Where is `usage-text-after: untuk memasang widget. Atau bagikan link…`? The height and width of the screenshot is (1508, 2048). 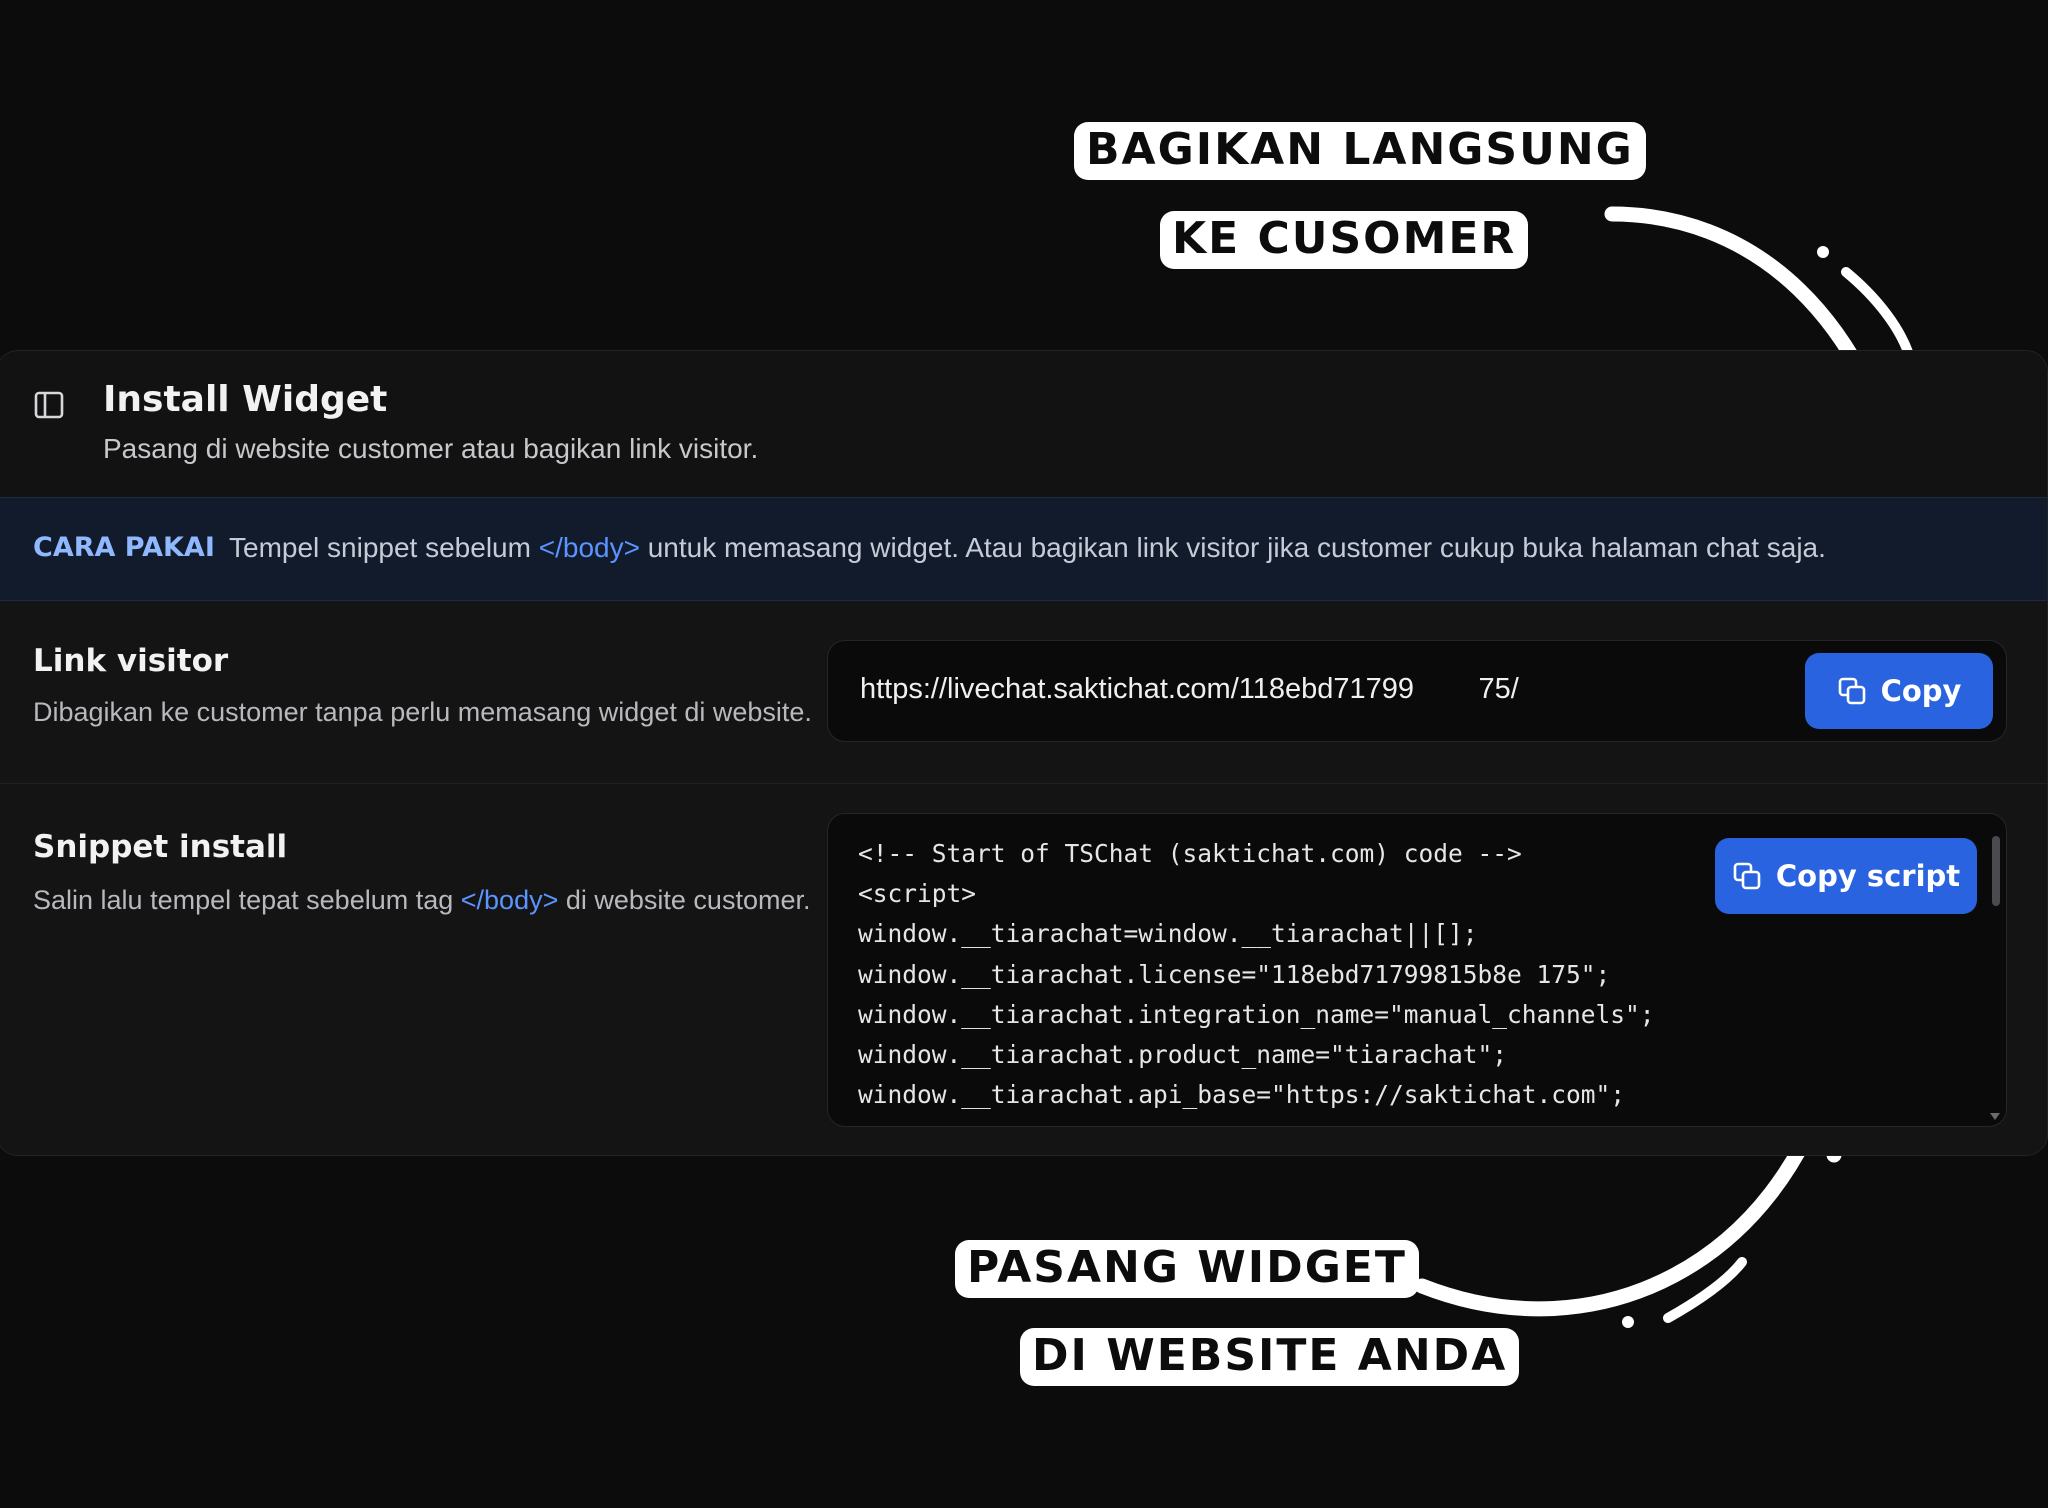 usage-text-after: untuk memasang widget. Atau bagikan link… is located at coordinates (1232, 547).